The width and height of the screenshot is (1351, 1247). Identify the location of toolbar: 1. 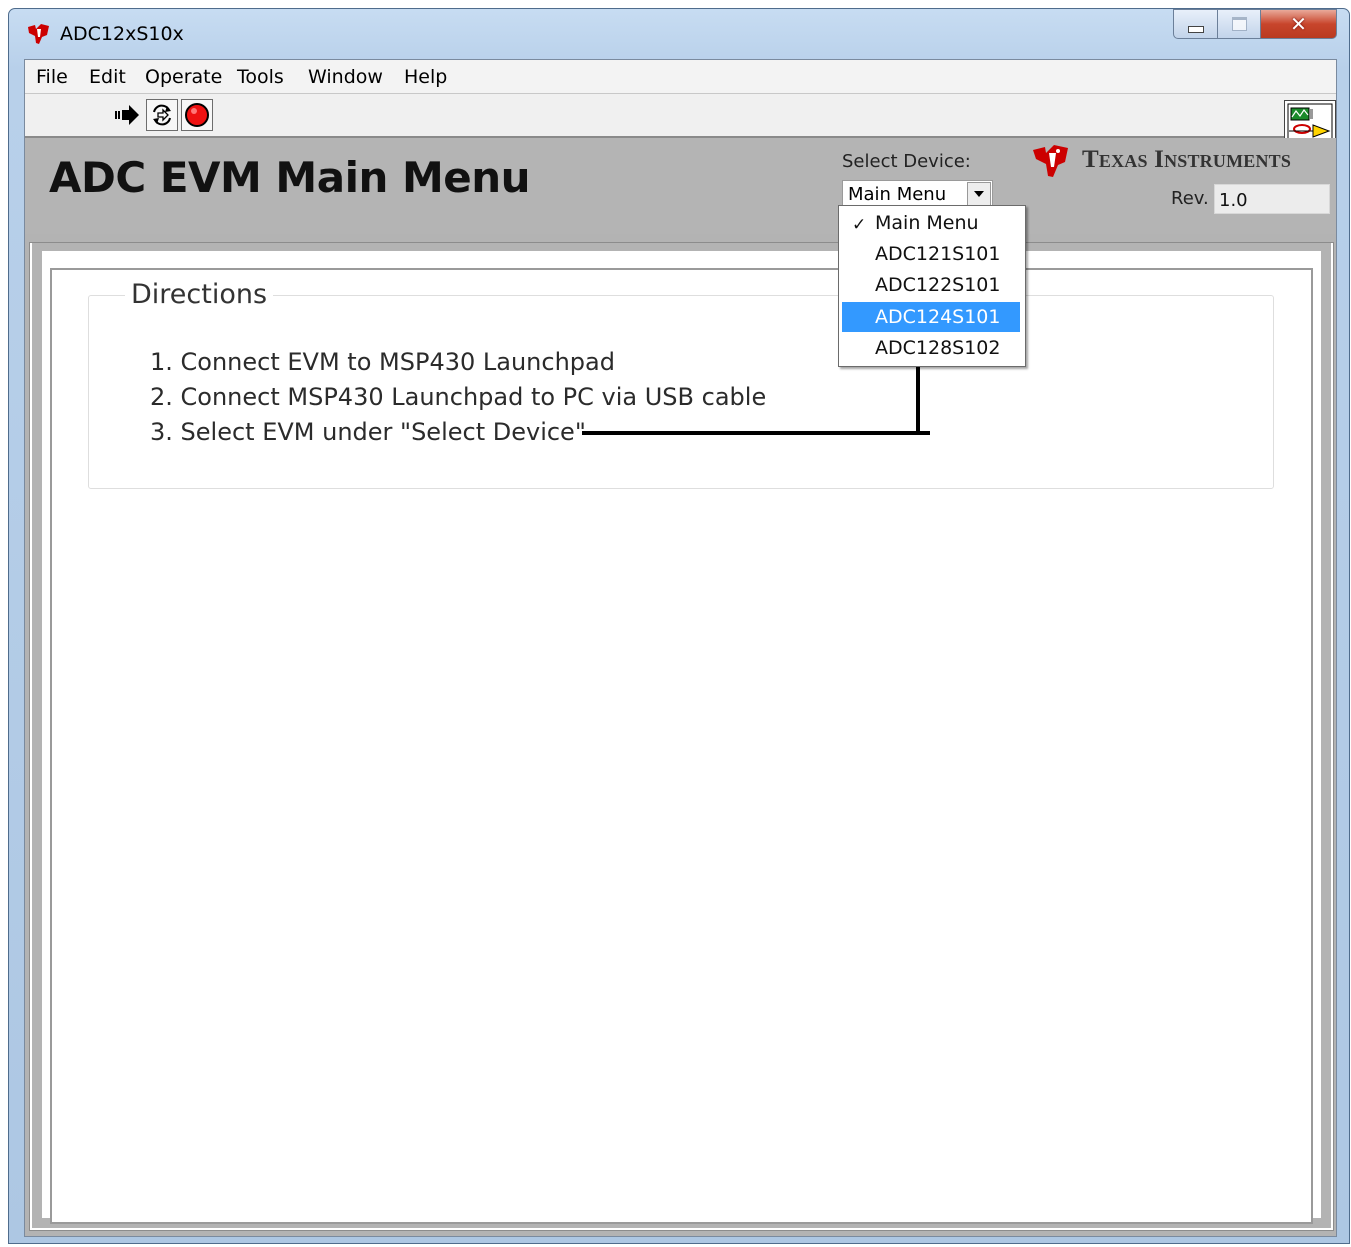
(680, 128).